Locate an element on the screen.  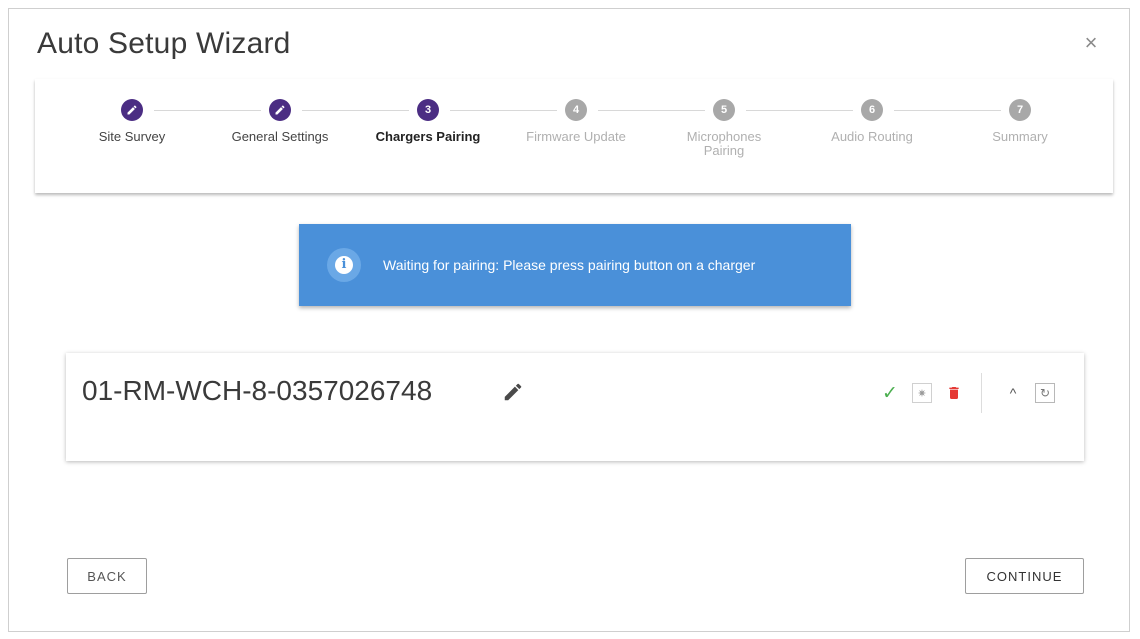
step-4-marker: 4 is located at coordinates (576, 110).